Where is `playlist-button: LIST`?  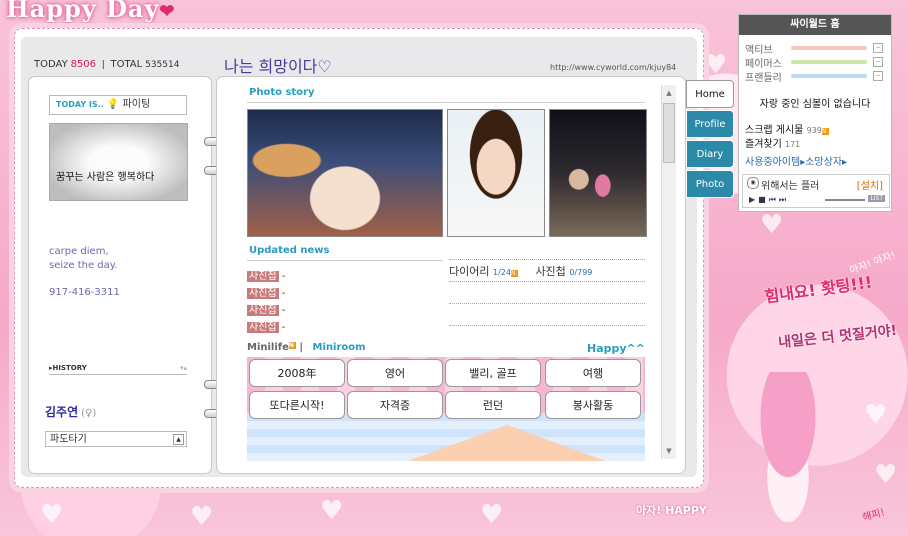 playlist-button: LIST is located at coordinates (876, 198).